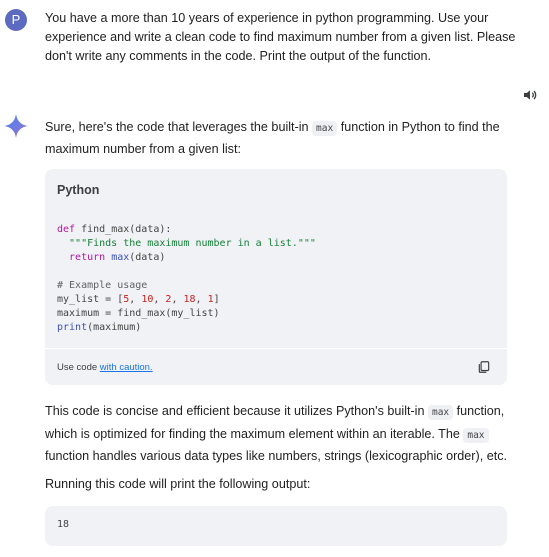 Image resolution: width=549 pixels, height=557 pixels. I want to click on use-code-text: Use code, so click(78, 367).